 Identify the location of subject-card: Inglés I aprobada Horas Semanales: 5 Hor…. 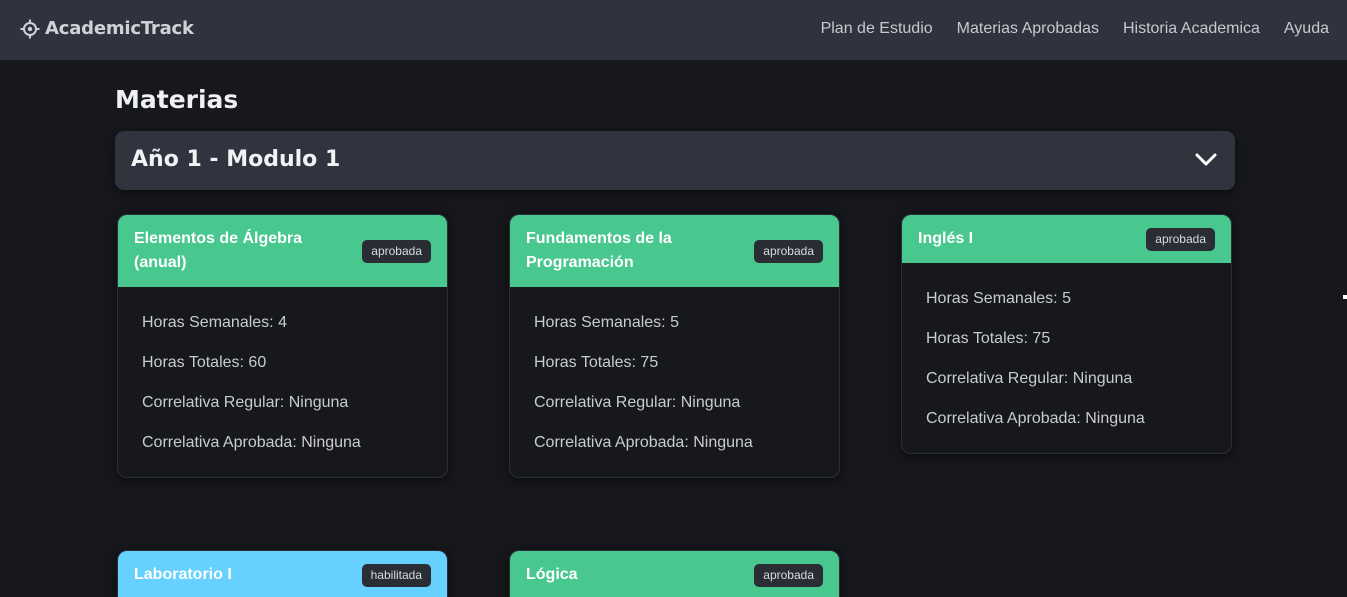
(1066, 334).